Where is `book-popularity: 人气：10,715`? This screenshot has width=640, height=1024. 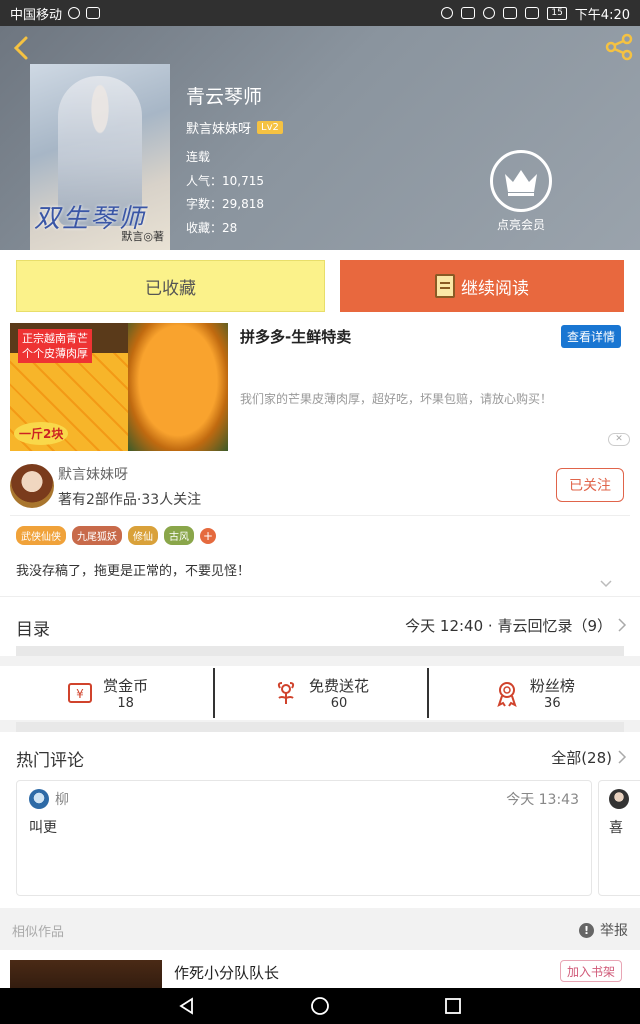 book-popularity: 人气：10,715 is located at coordinates (225, 180).